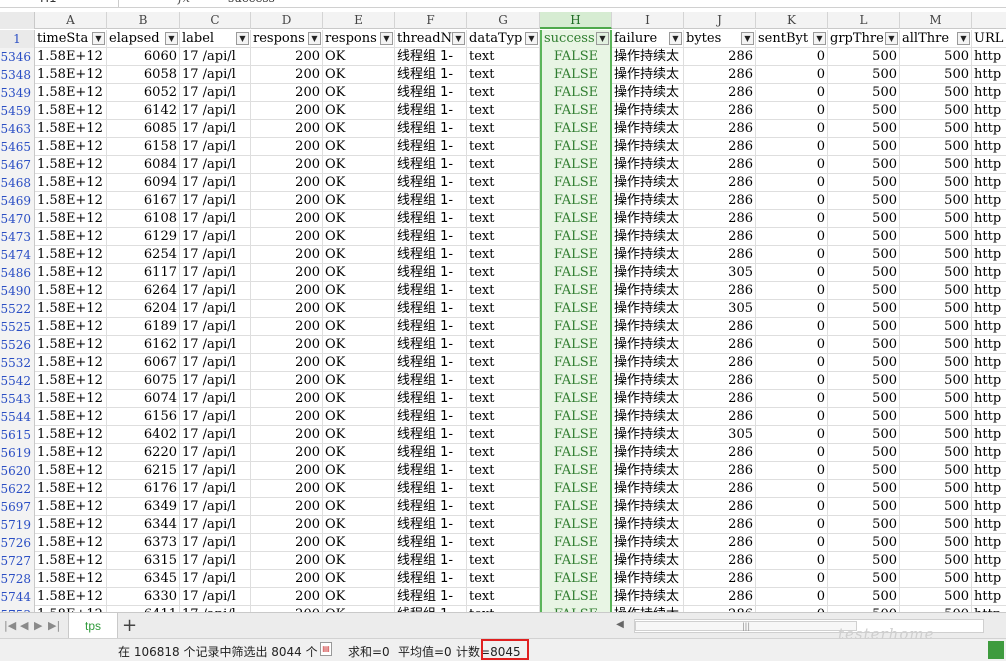 This screenshot has height=661, width=1006. What do you see at coordinates (720, 273) in the screenshot?
I see `cell-bytes: 305` at bounding box center [720, 273].